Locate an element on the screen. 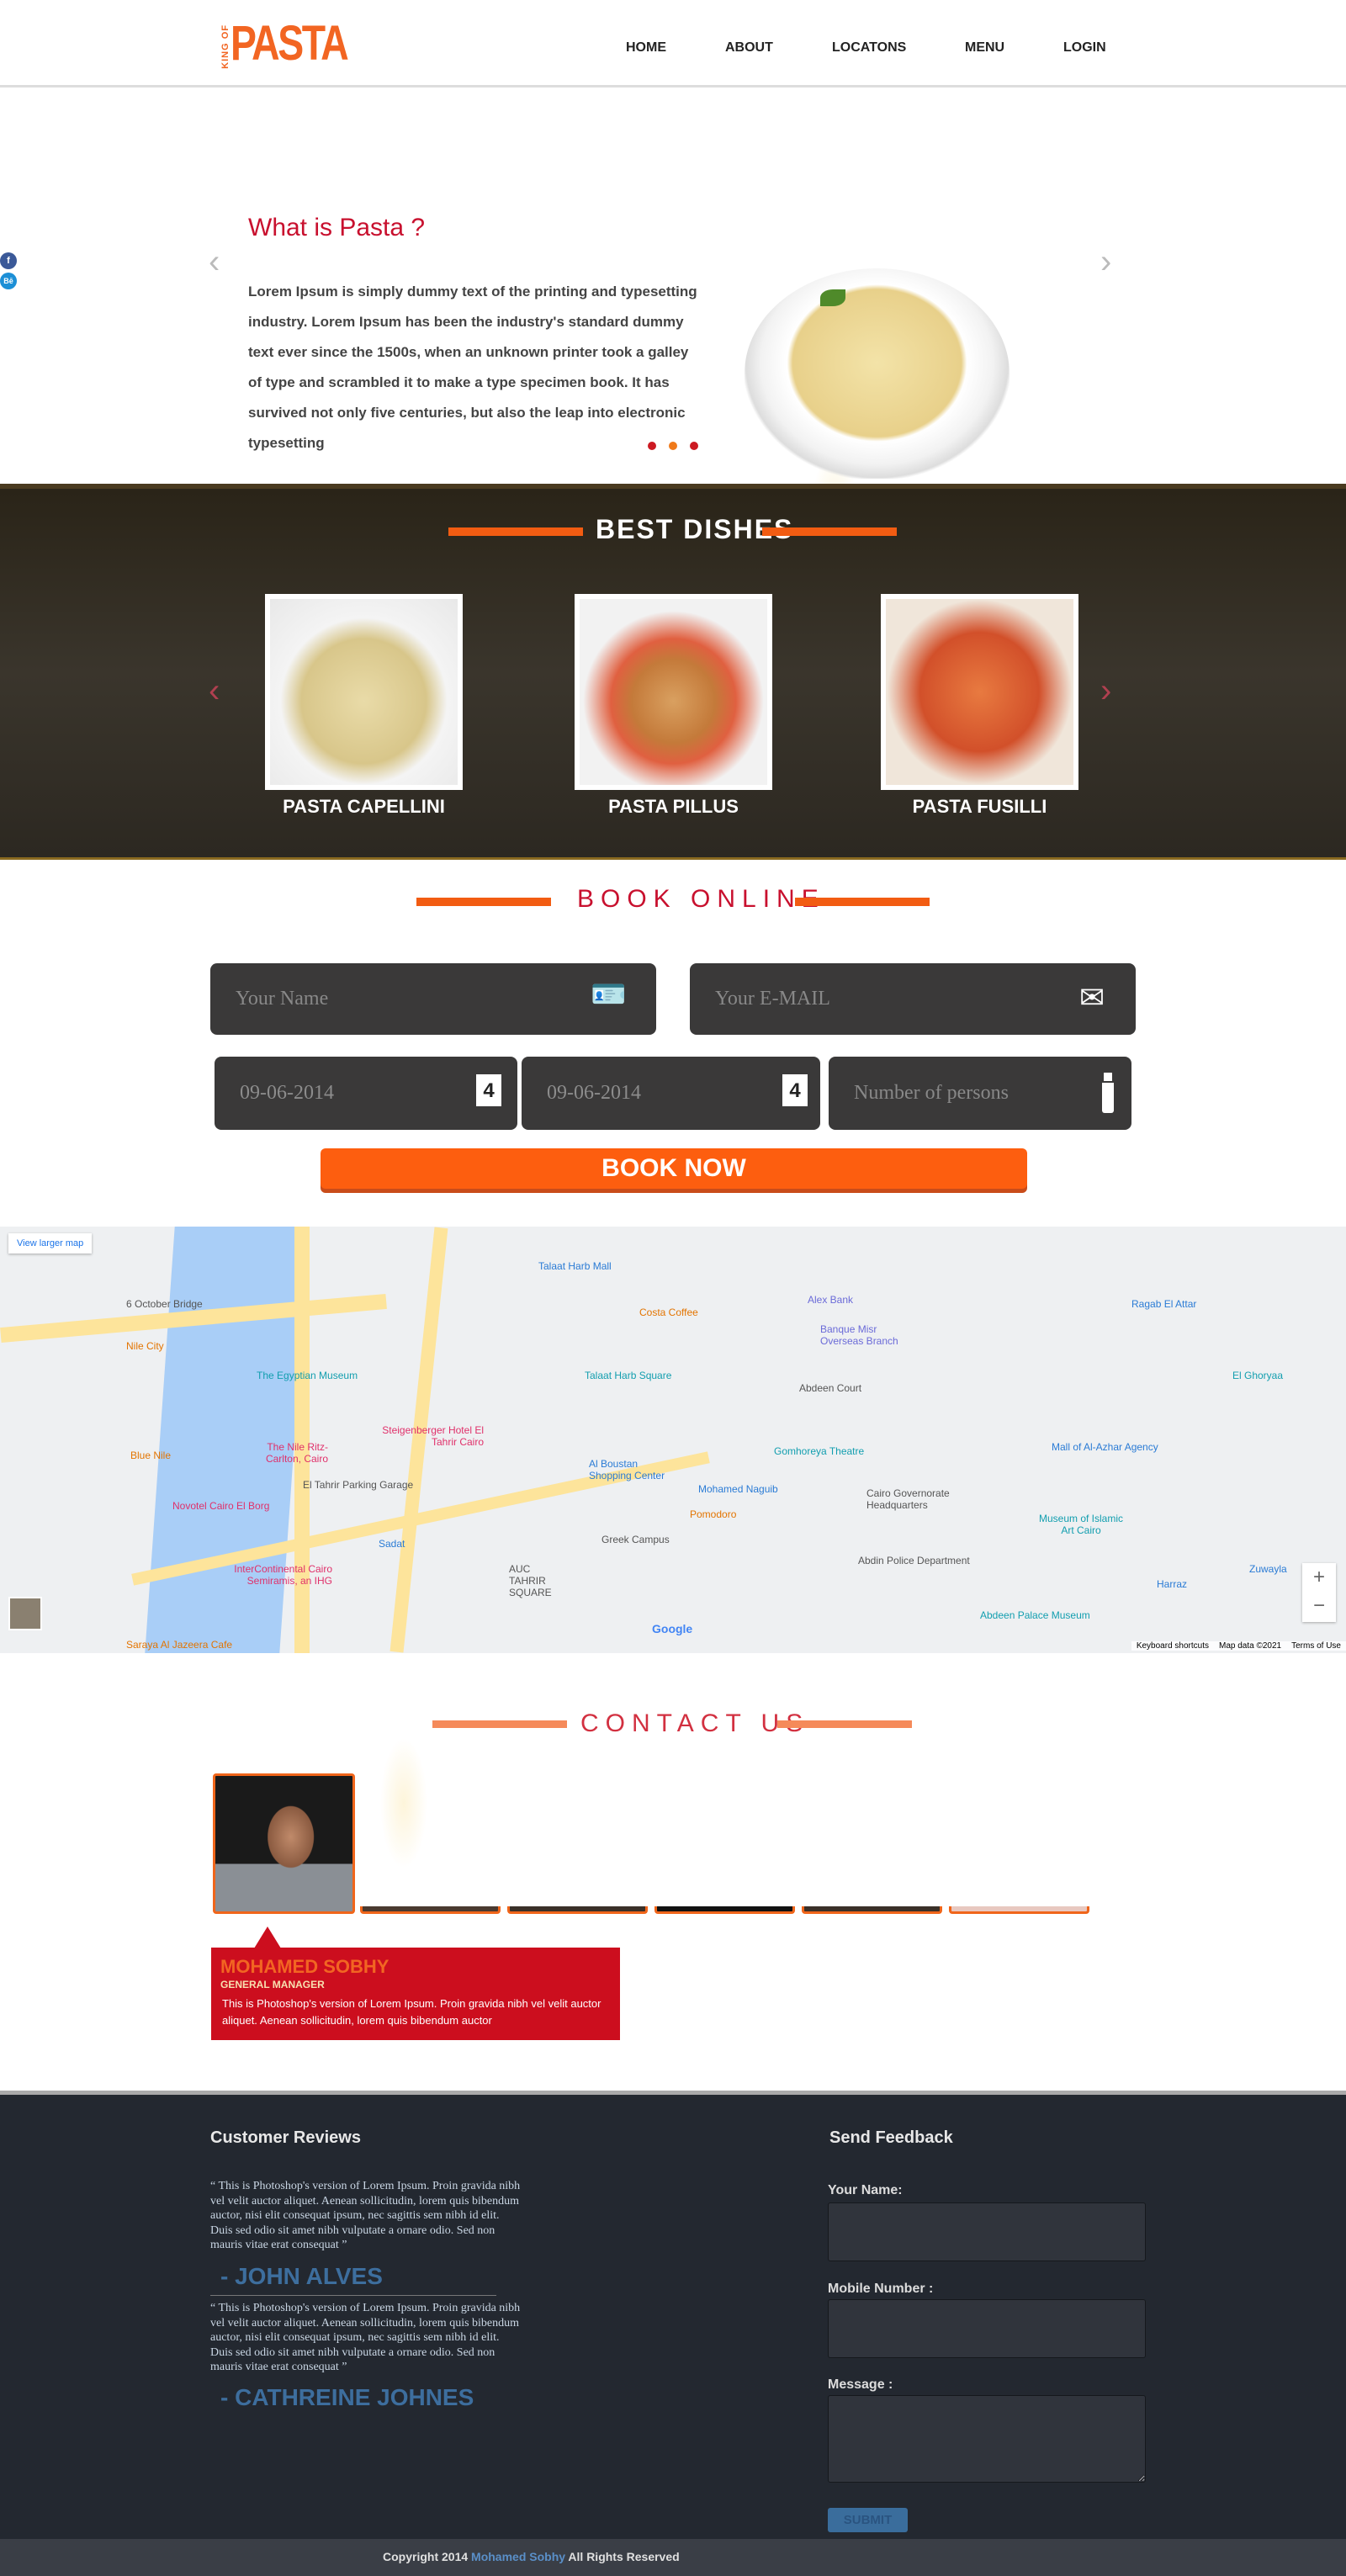 The height and width of the screenshot is (2576, 1346). map-label: Abdeen Palace Museum is located at coordinates (1035, 1615).